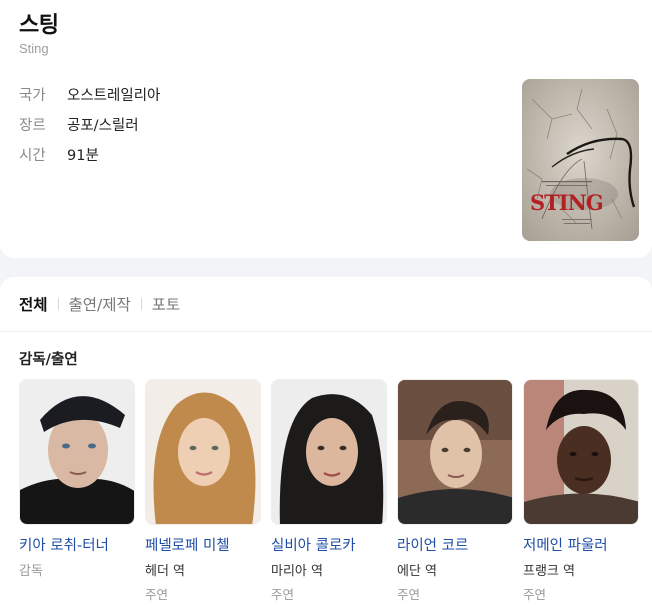 The image size is (652, 610). What do you see at coordinates (48, 360) in the screenshot?
I see `section-title: 감독/출연` at bounding box center [48, 360].